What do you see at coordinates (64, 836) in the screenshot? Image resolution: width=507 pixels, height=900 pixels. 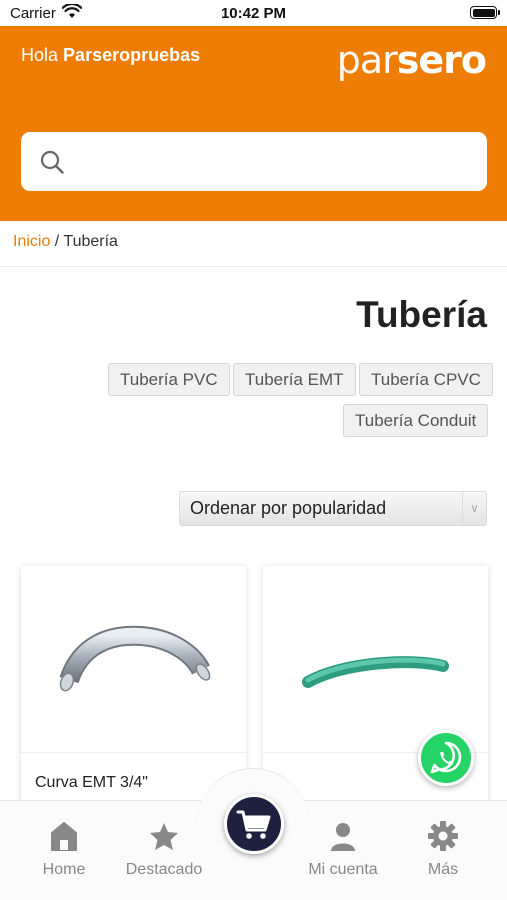 I see `home-icon` at bounding box center [64, 836].